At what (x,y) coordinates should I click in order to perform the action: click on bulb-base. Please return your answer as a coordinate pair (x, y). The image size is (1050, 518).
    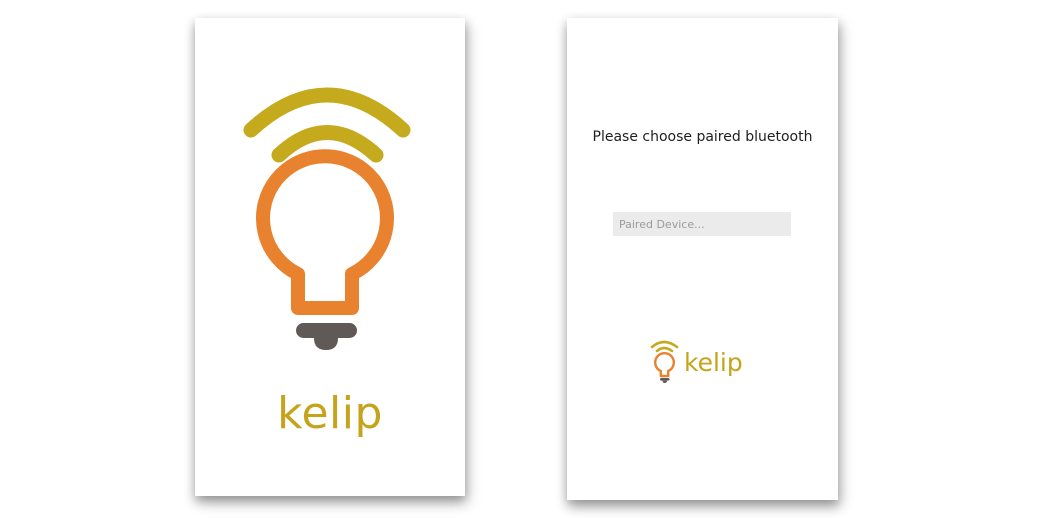
    Looking at the image, I should click on (326, 330).